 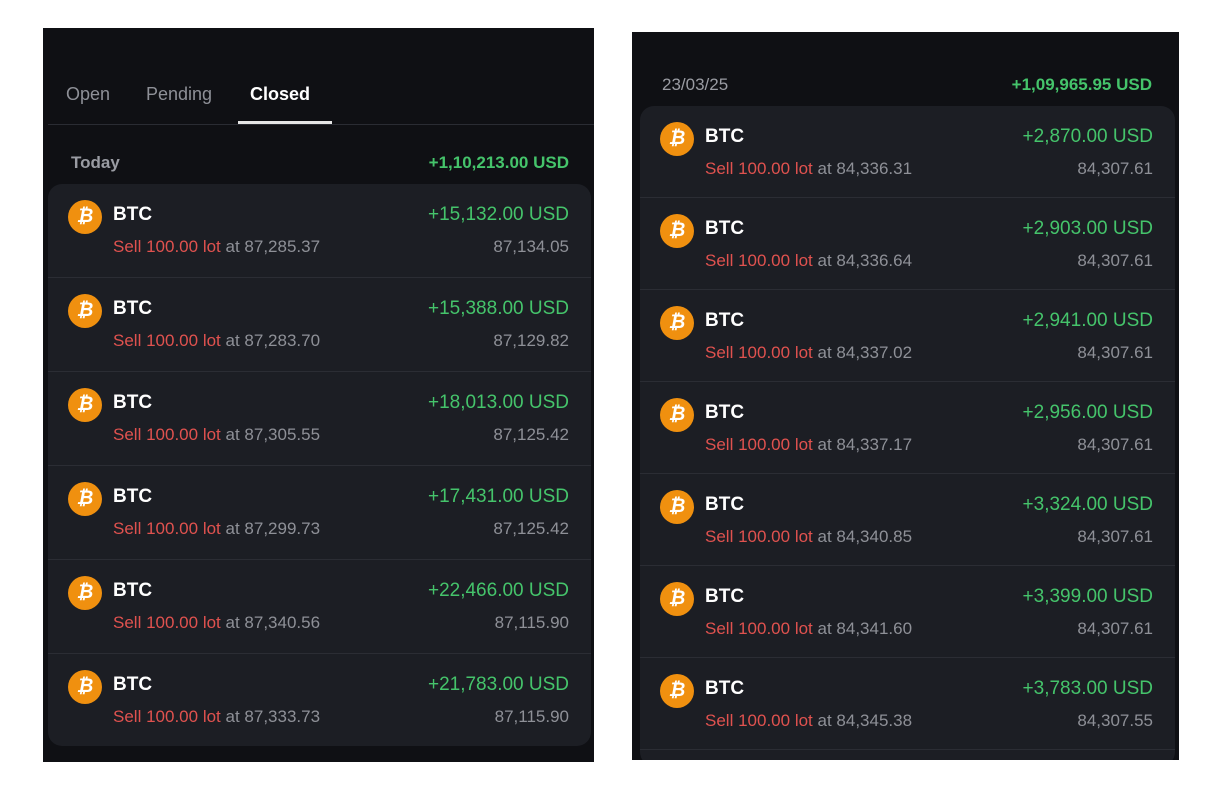 I want to click on trade-profit: +3,399.00 USD, so click(x=1087, y=596).